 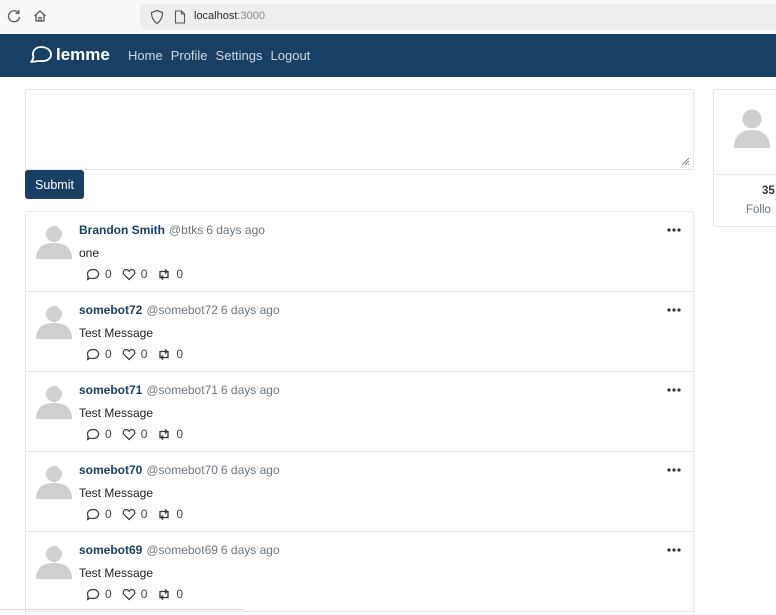 I want to click on navbar: lemme Home Profile Settings Logout, so click(x=388, y=55).